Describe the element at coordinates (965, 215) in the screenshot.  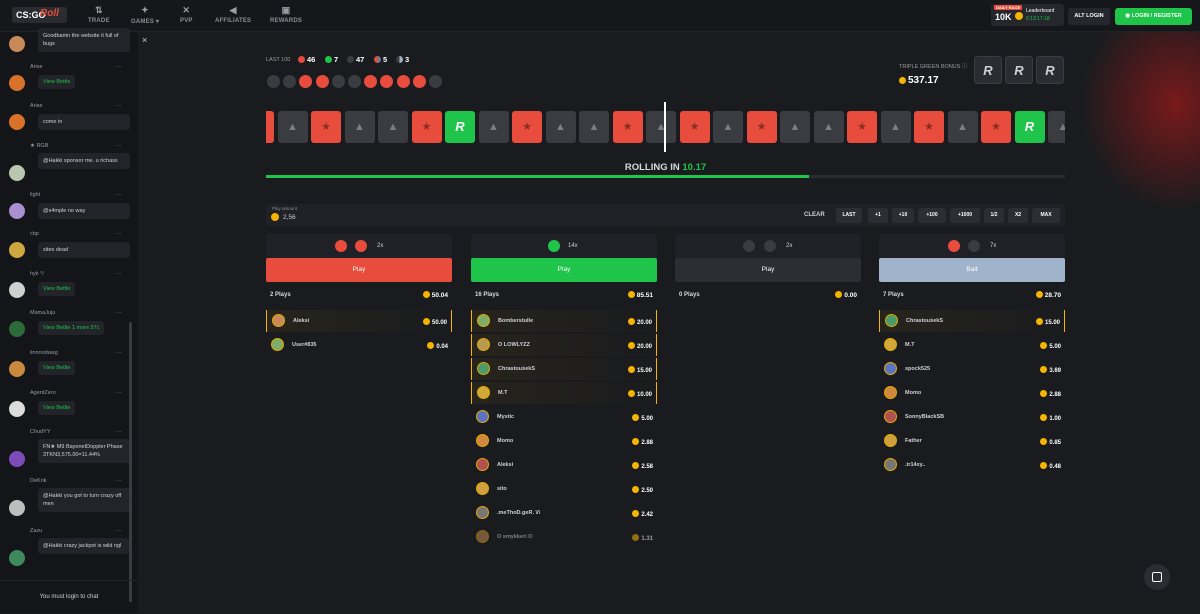
I see `bet-plus1000-button: +1000` at that location.